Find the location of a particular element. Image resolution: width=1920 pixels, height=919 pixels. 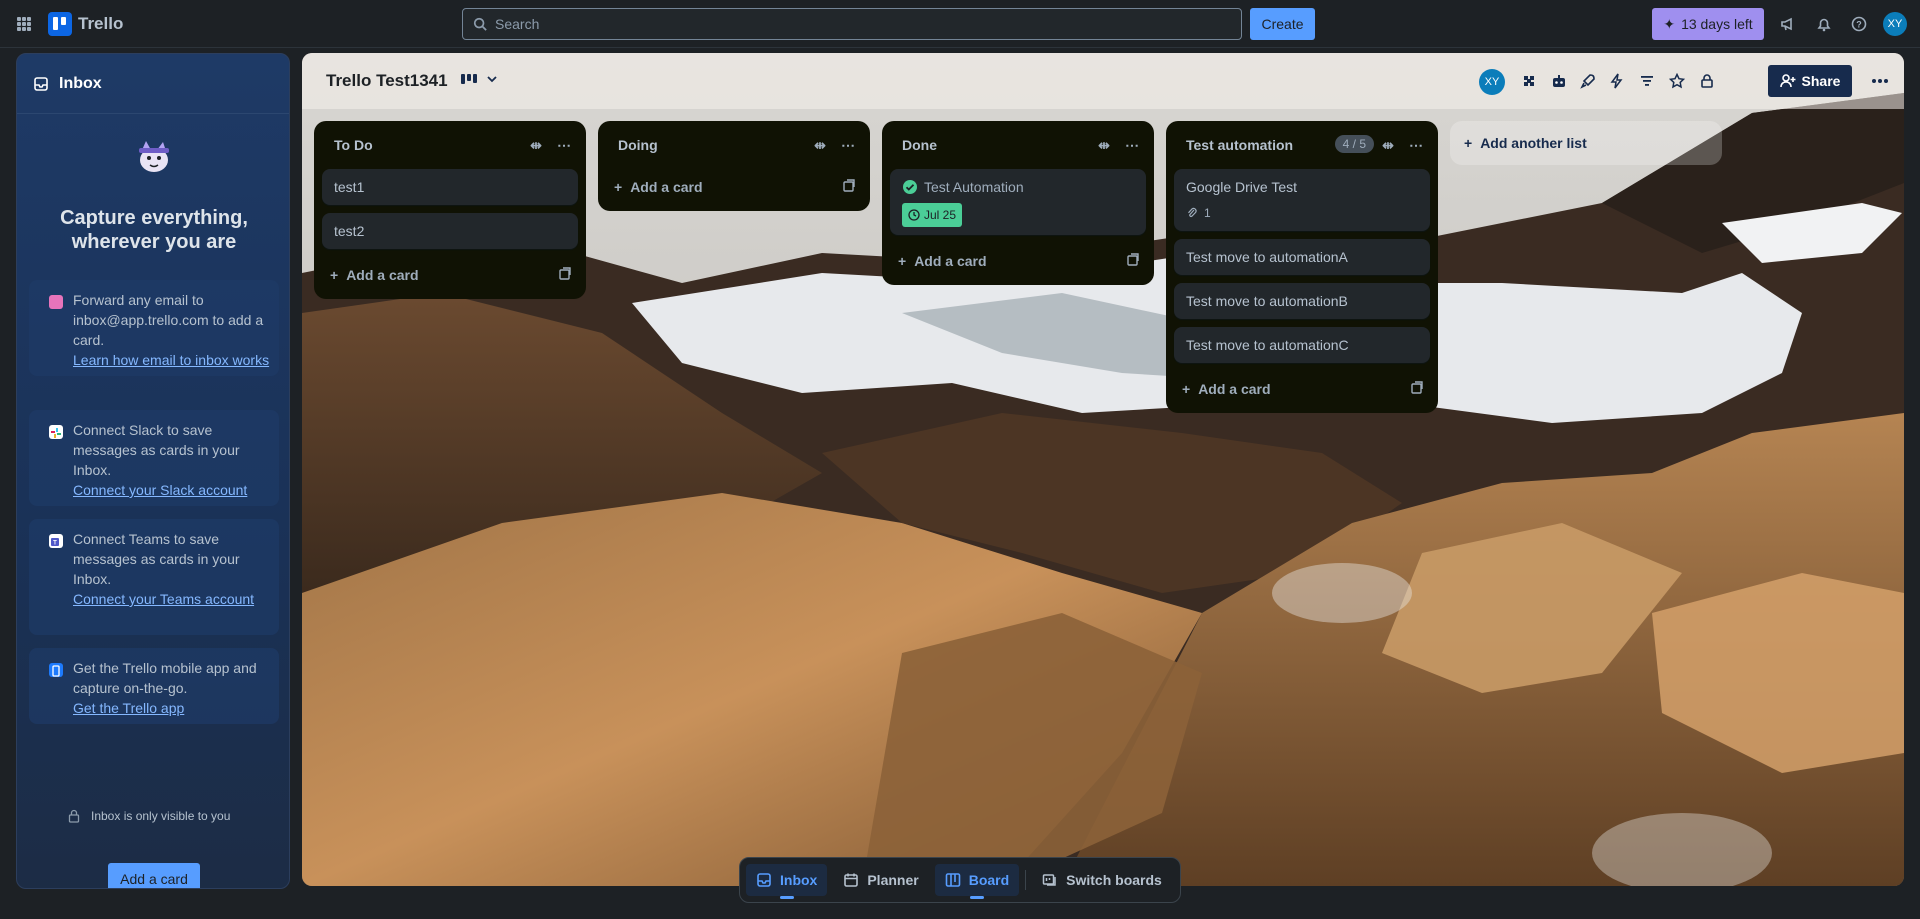

list-header: Test automation 4 / 5 ⇹ ⋯ is located at coordinates (1302, 145).